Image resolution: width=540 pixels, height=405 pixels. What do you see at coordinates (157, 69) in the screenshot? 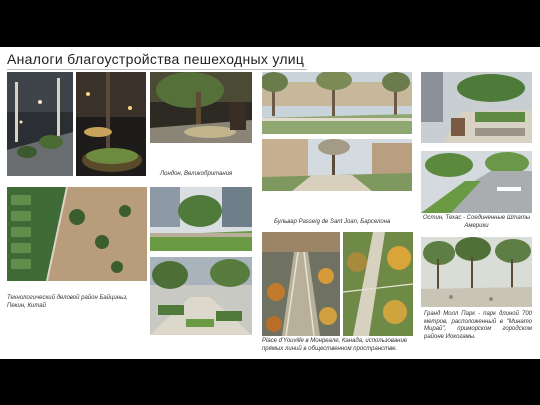
I see `title-divider` at bounding box center [157, 69].